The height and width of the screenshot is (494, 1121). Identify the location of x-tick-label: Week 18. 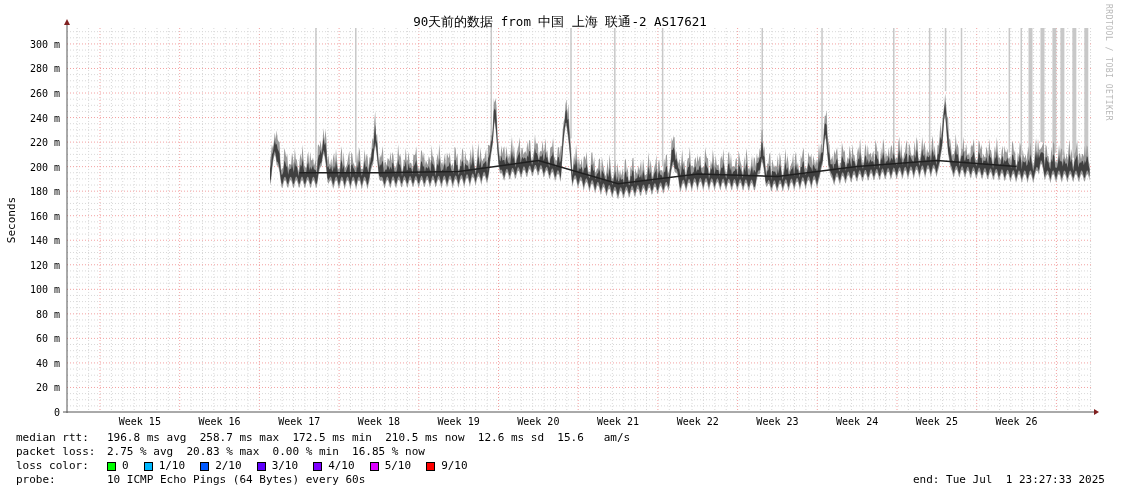
(379, 421).